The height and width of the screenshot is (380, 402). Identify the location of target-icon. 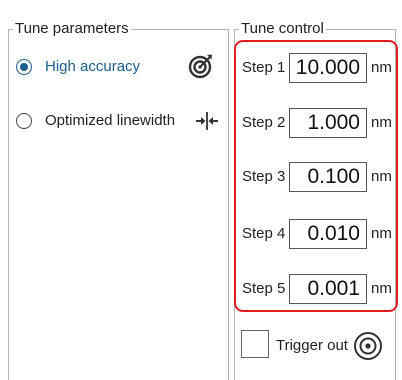
(201, 68).